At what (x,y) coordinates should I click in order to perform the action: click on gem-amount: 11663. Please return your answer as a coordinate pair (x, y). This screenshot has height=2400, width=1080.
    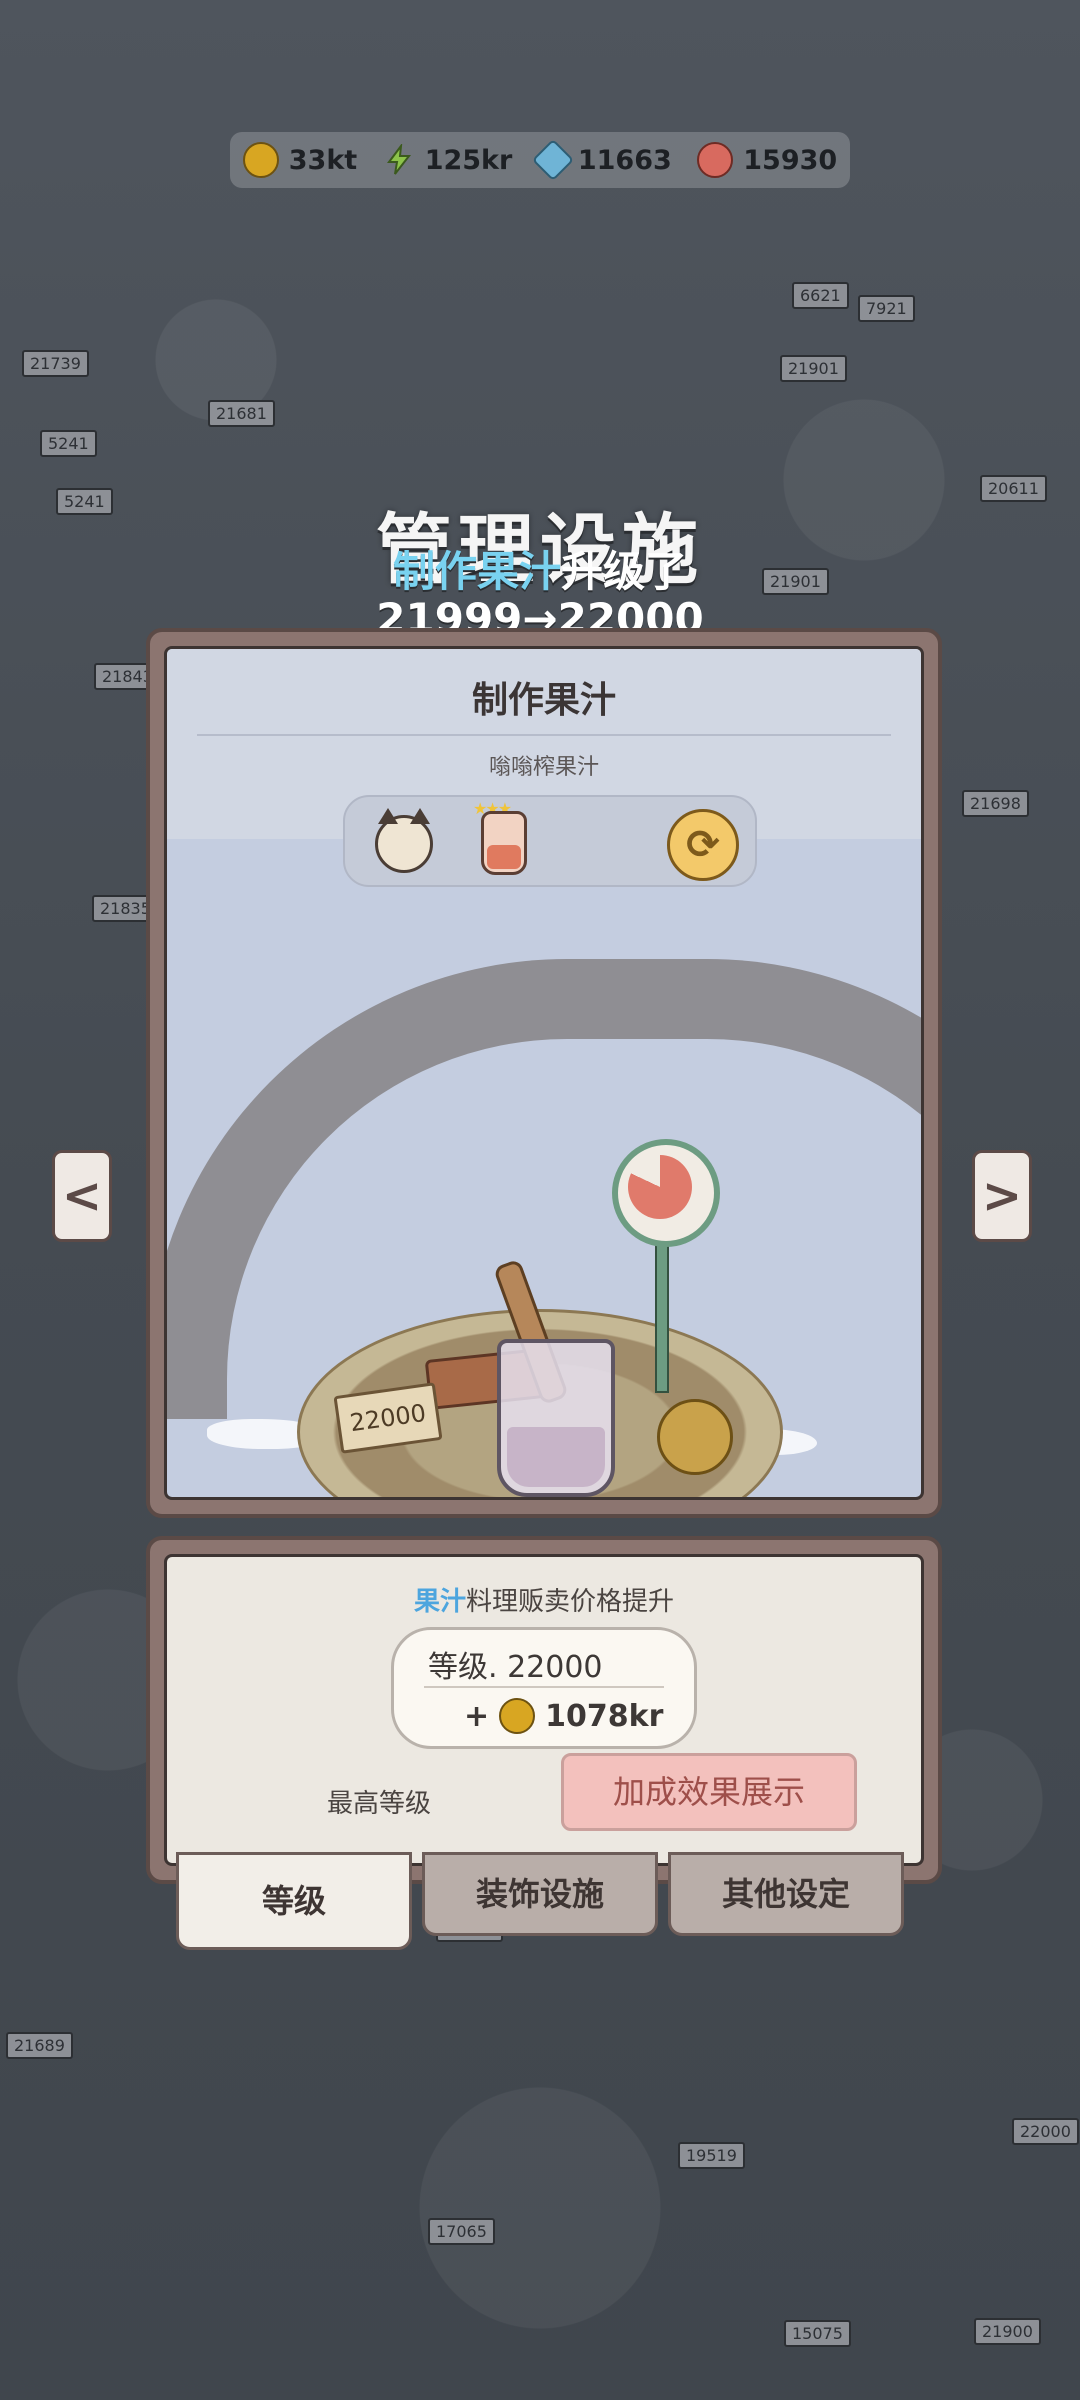
    Looking at the image, I should click on (624, 160).